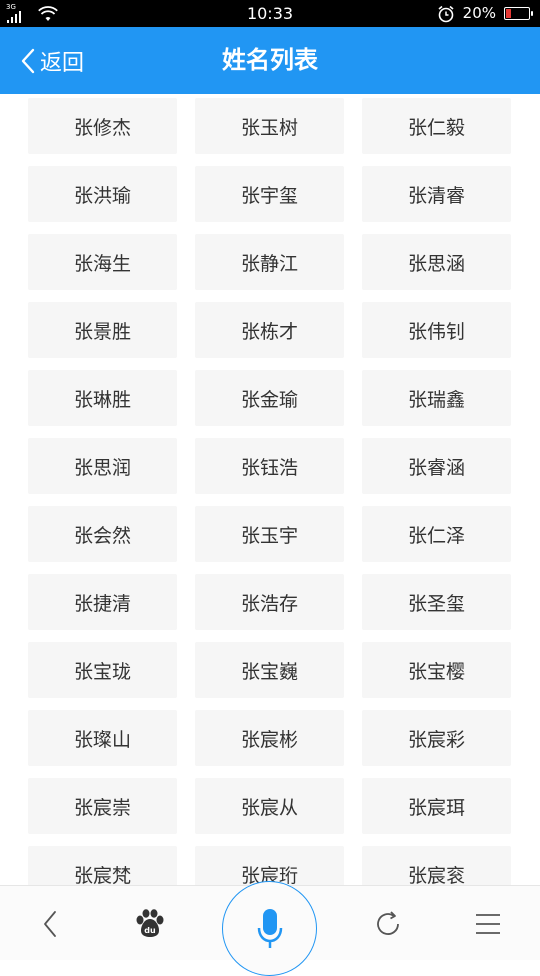 This screenshot has height=976, width=540. Describe the element at coordinates (102, 466) in the screenshot. I see `name-item: 张思润` at that location.